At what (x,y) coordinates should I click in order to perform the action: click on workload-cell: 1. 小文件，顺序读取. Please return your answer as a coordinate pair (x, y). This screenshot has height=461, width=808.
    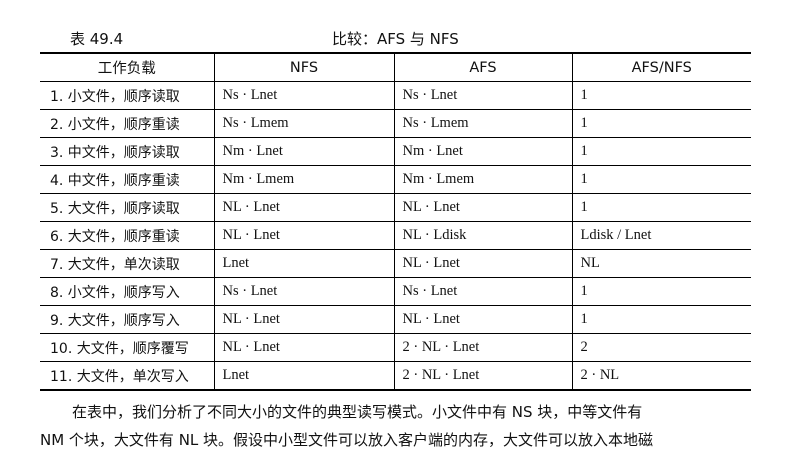
    Looking at the image, I should click on (127, 95).